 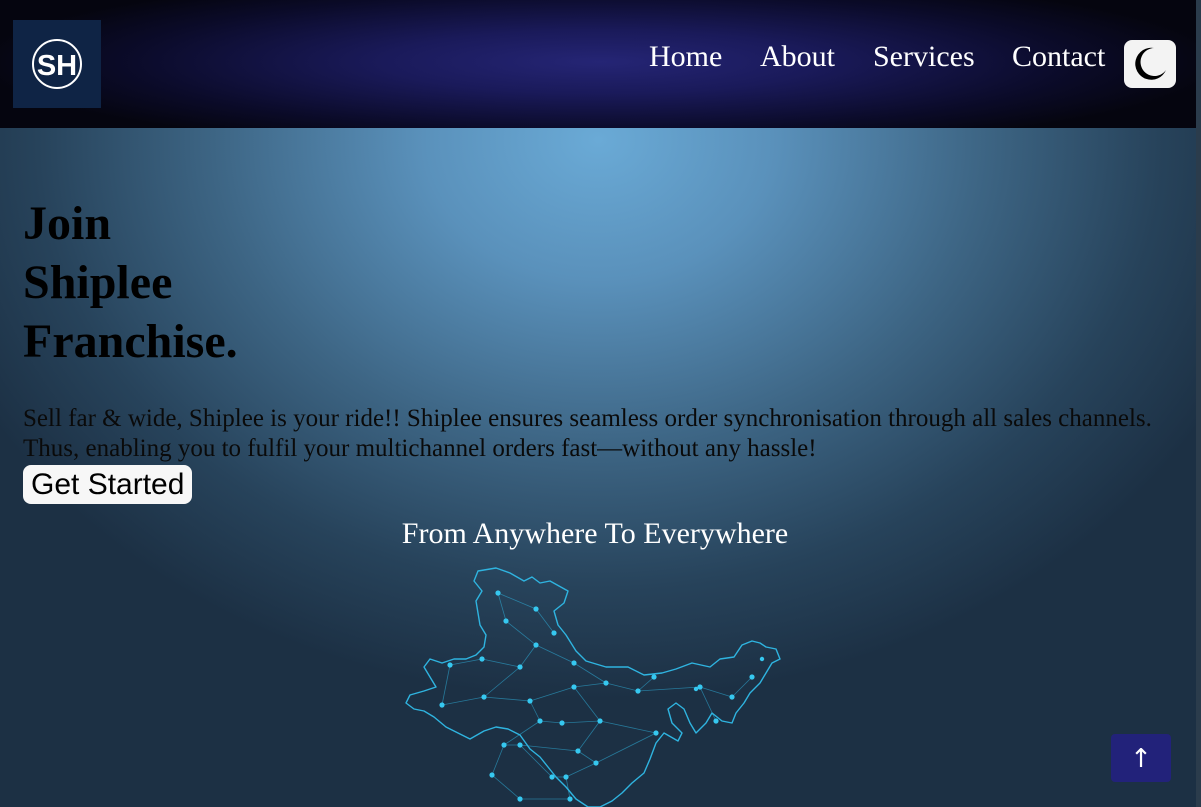 I want to click on hero-title: Join Shiplee Franchise., so click(x=173, y=282).